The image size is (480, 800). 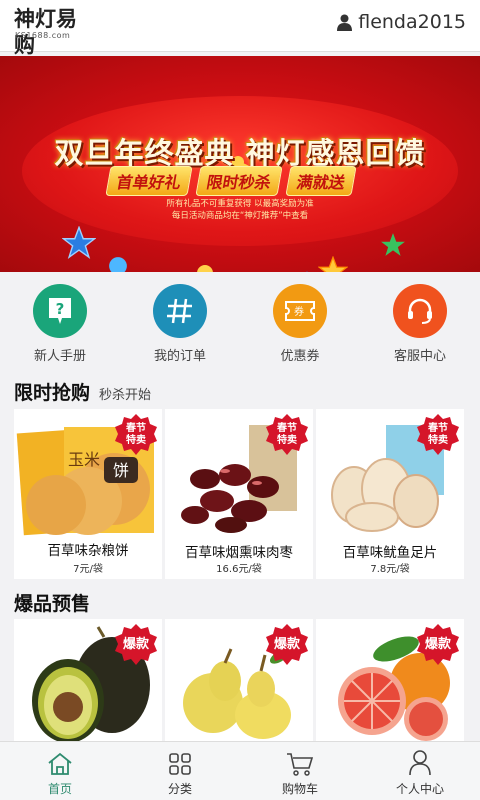 I want to click on banner-tags: 首单好礼 限时秒杀 满就送, so click(x=231, y=181).